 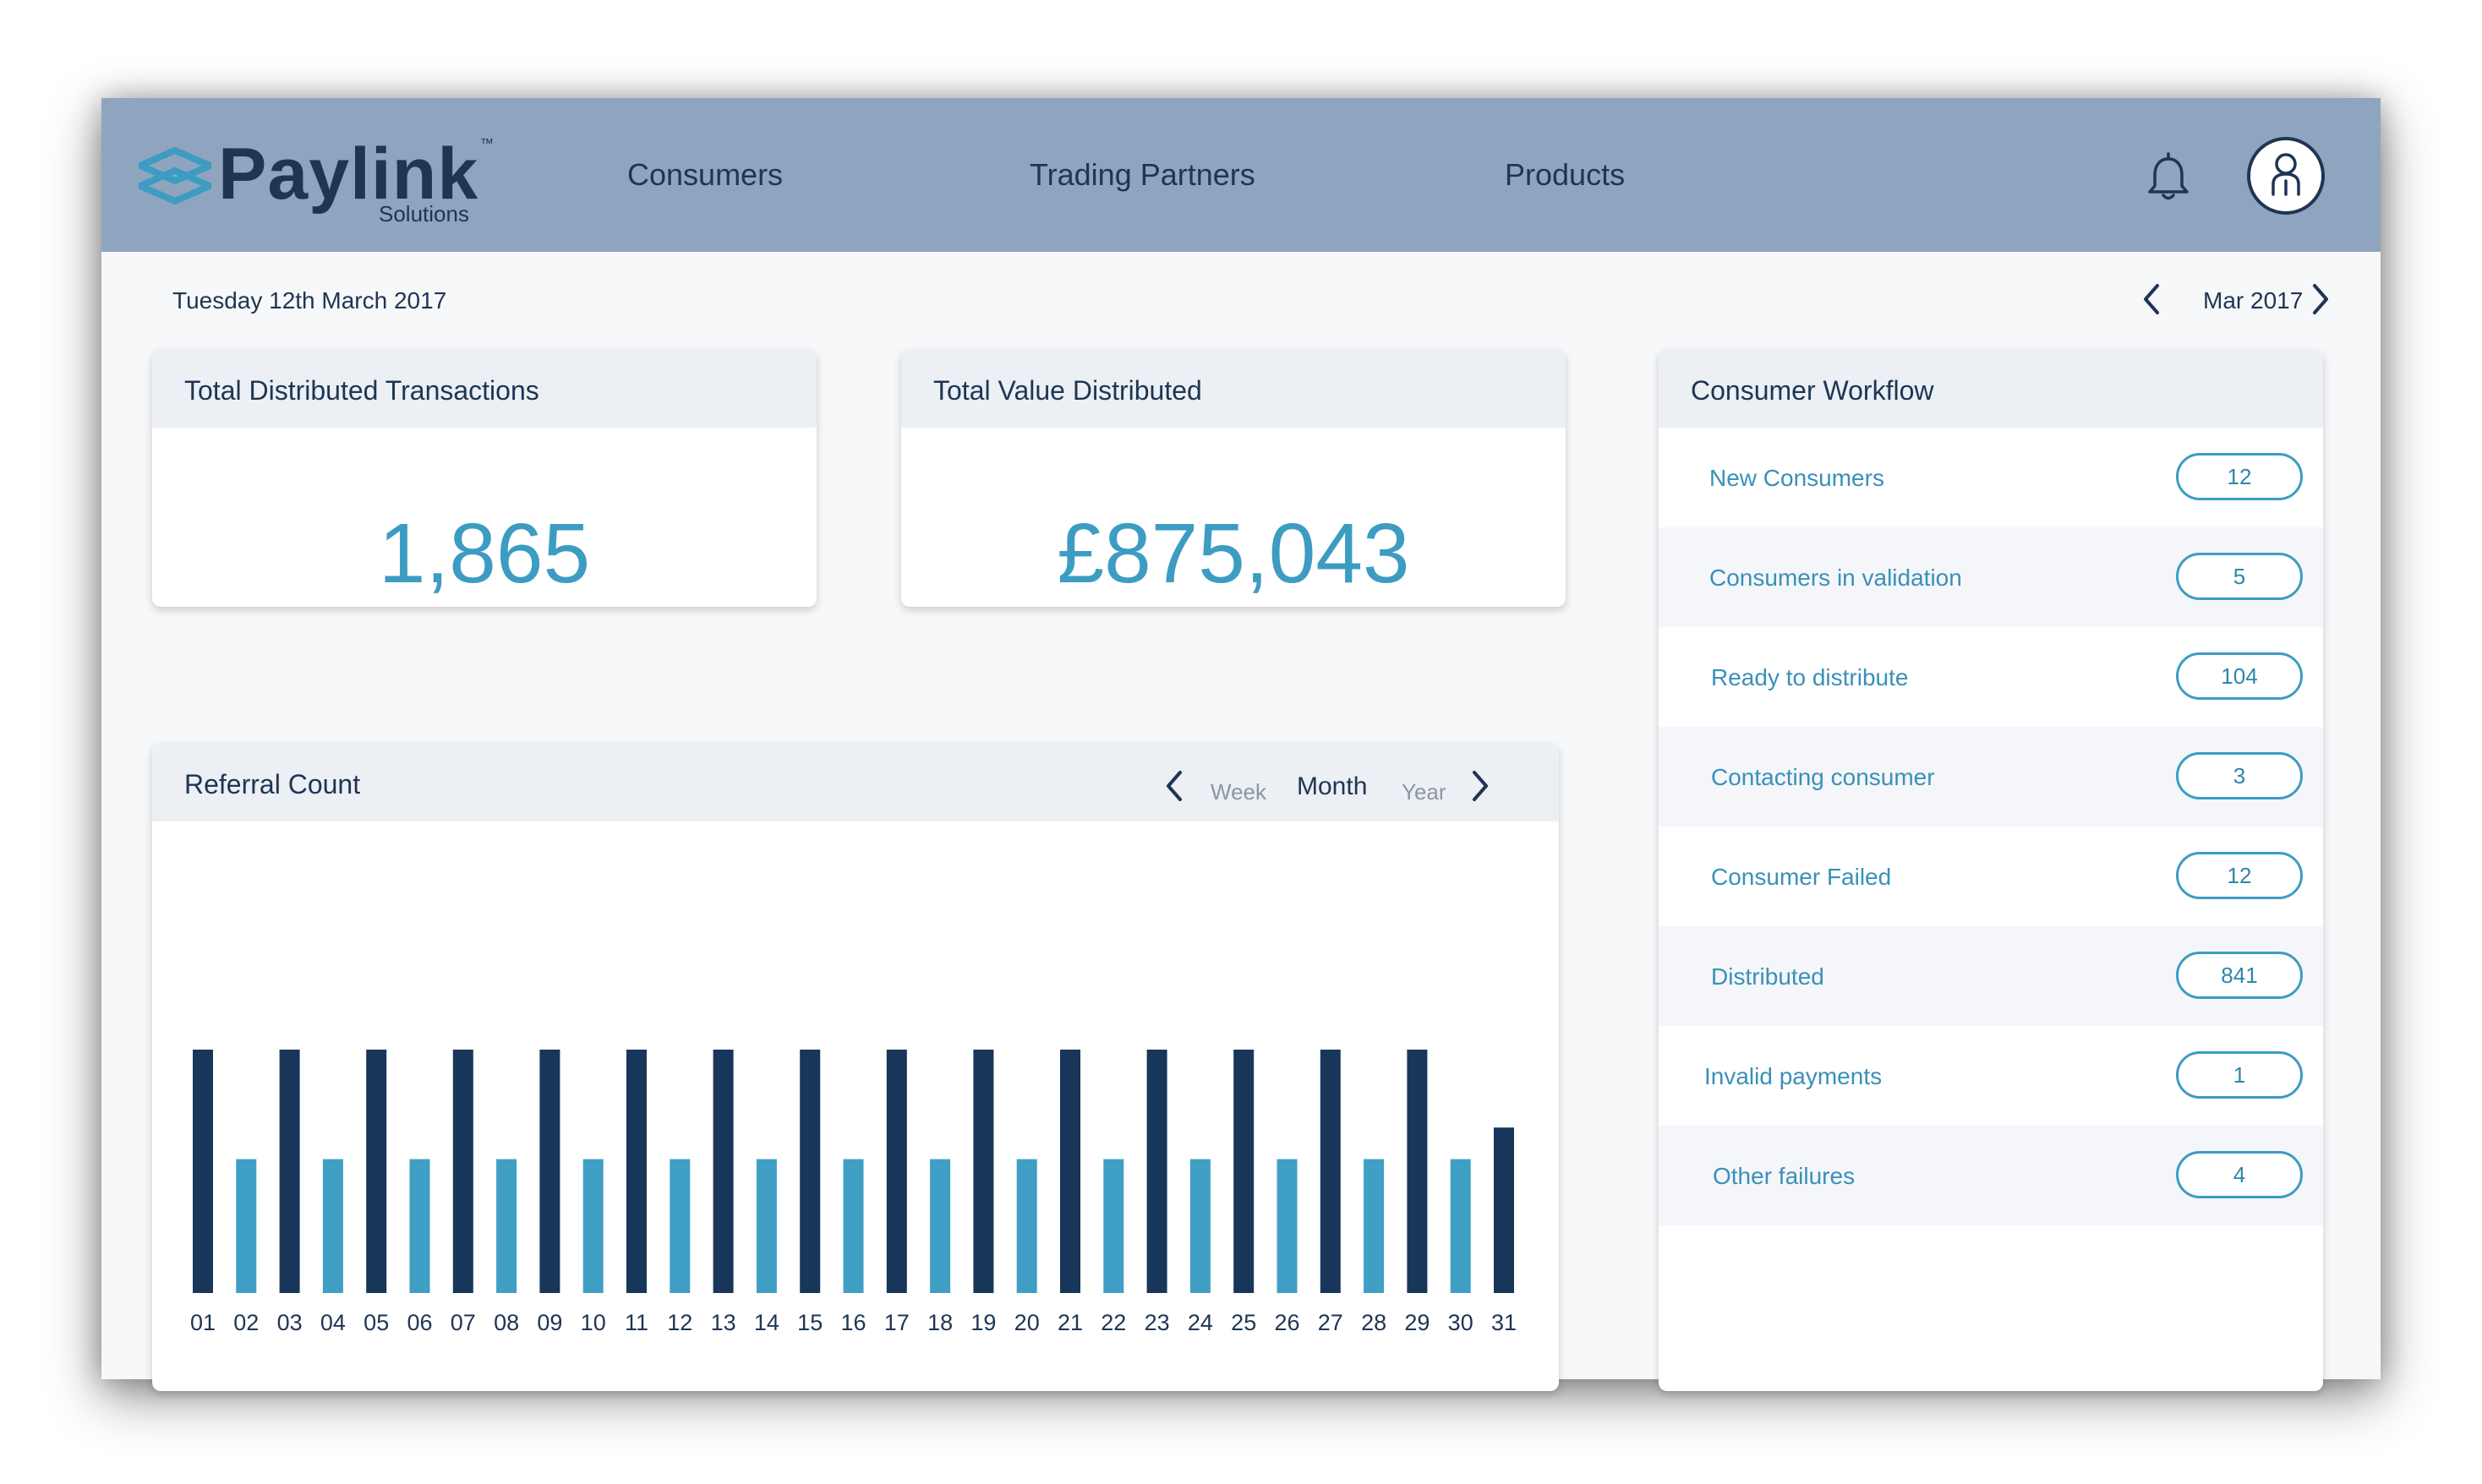 I want to click on logo-mark-icon, so click(x=175, y=176).